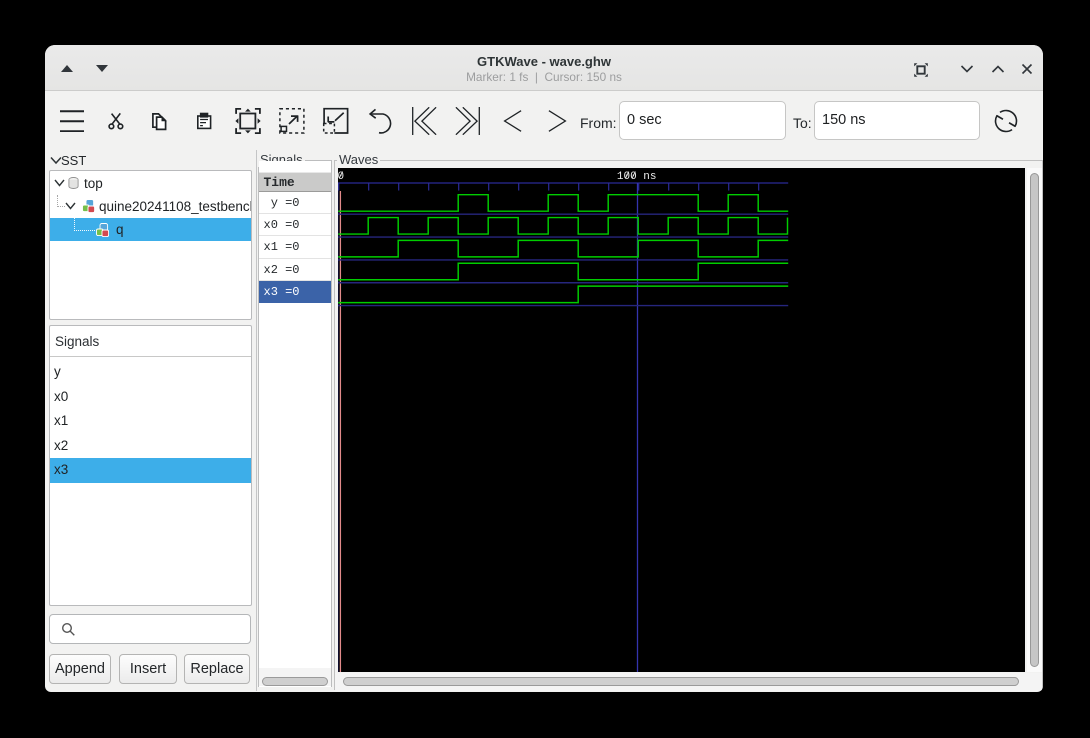 The image size is (1090, 738). I want to click on svg-text: 0, so click(341, 177).